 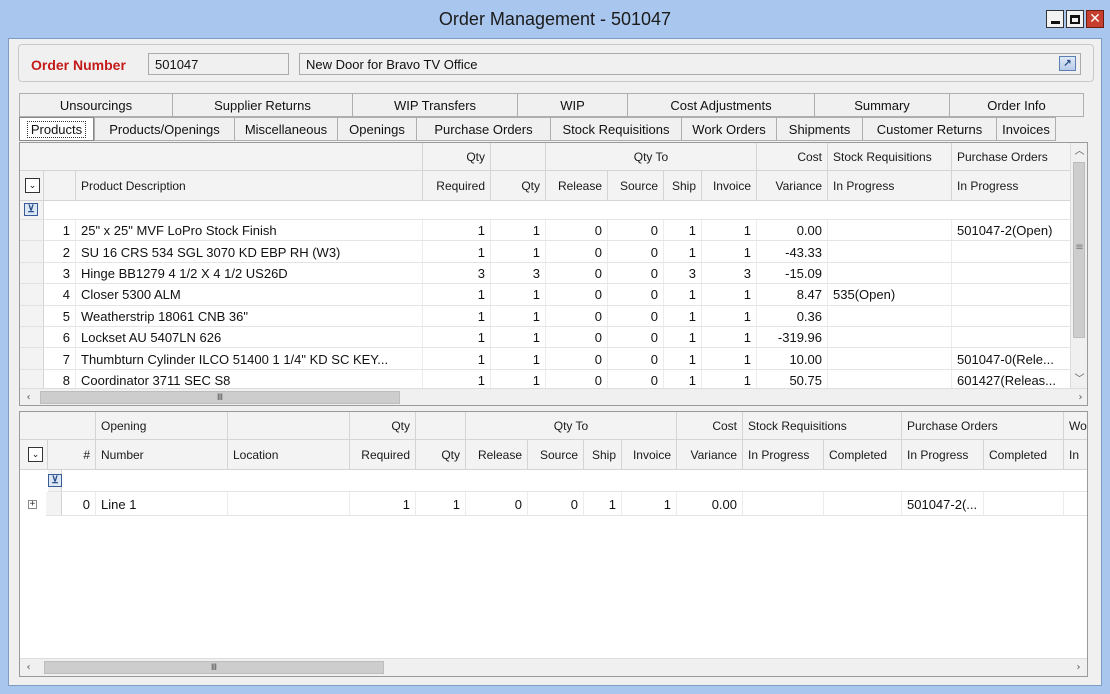 What do you see at coordinates (285, 129) in the screenshot?
I see `tab-miscellaneous: Miscellaneous` at bounding box center [285, 129].